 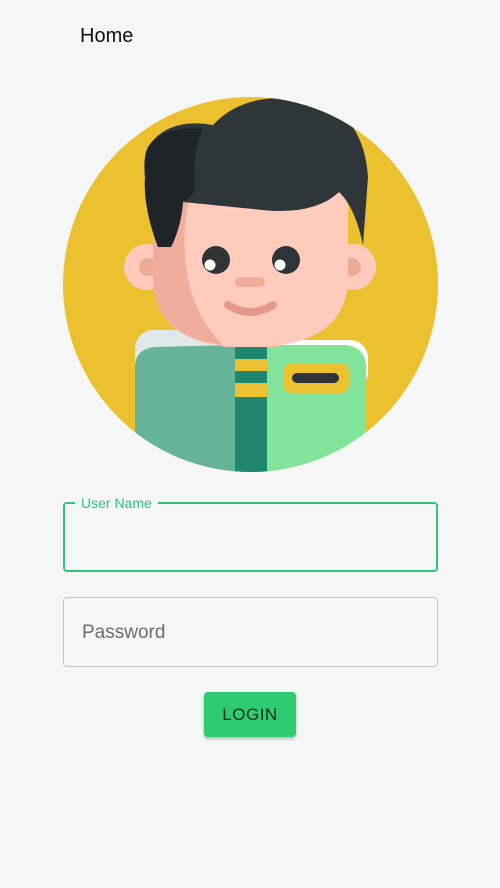 I want to click on password-field, so click(x=250, y=632).